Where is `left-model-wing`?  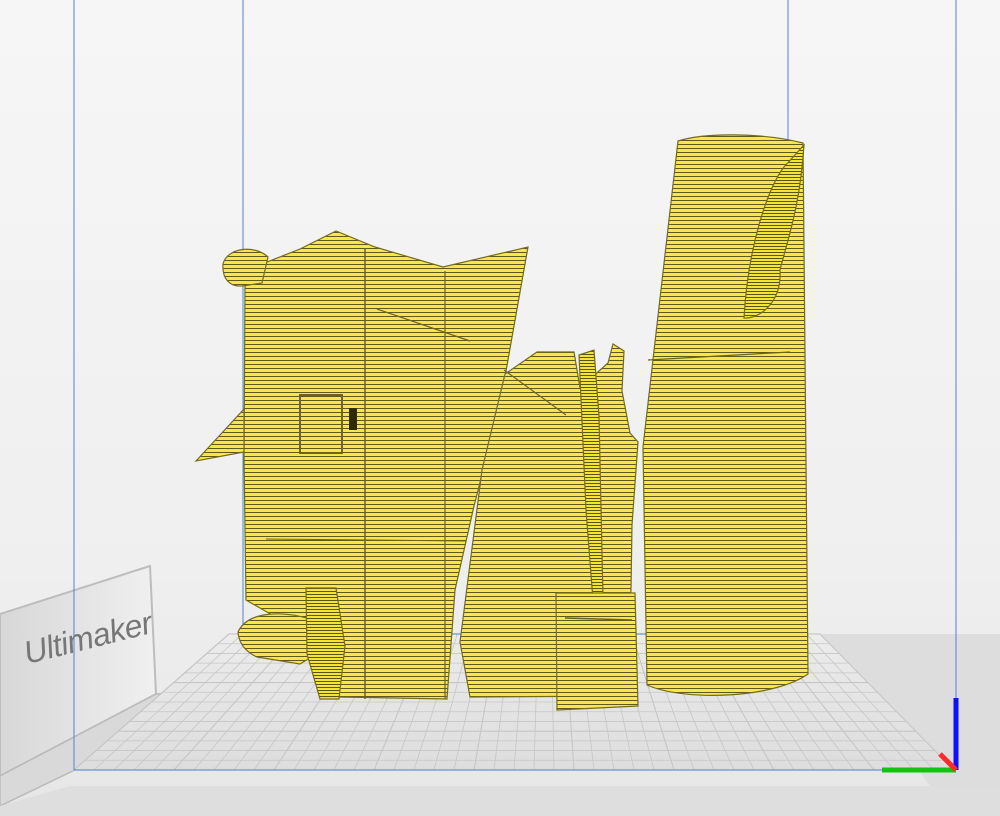
left-model-wing is located at coordinates (219, 434).